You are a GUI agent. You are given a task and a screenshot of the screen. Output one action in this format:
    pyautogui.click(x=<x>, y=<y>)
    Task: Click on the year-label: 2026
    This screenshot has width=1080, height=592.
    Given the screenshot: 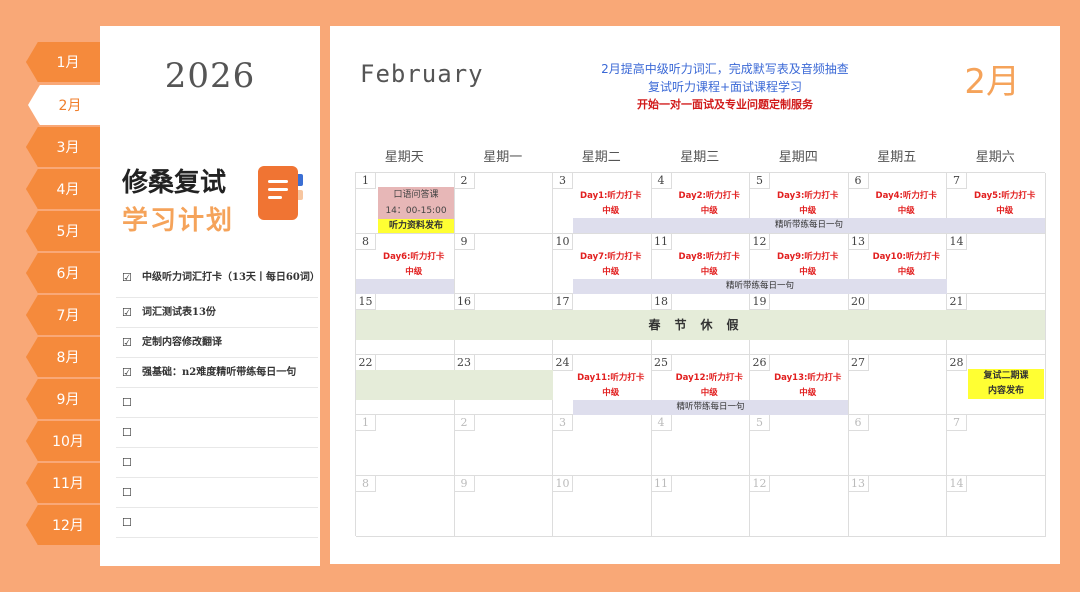 What is the action you would take?
    pyautogui.click(x=210, y=76)
    